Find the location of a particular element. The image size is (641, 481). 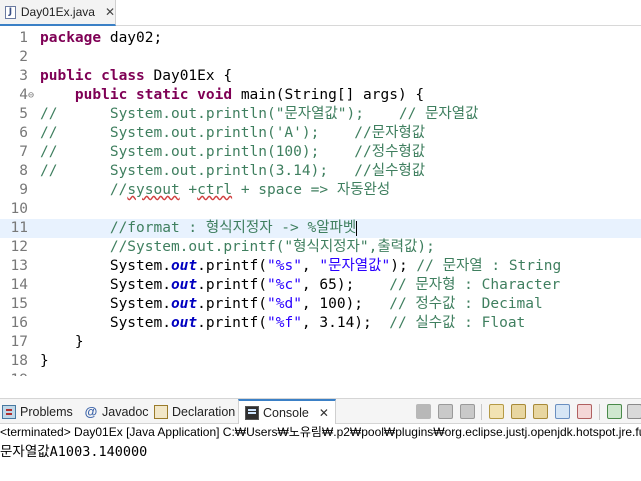

code-token: // System.out.println("문자열값"); // 문자열값 is located at coordinates (259, 114).